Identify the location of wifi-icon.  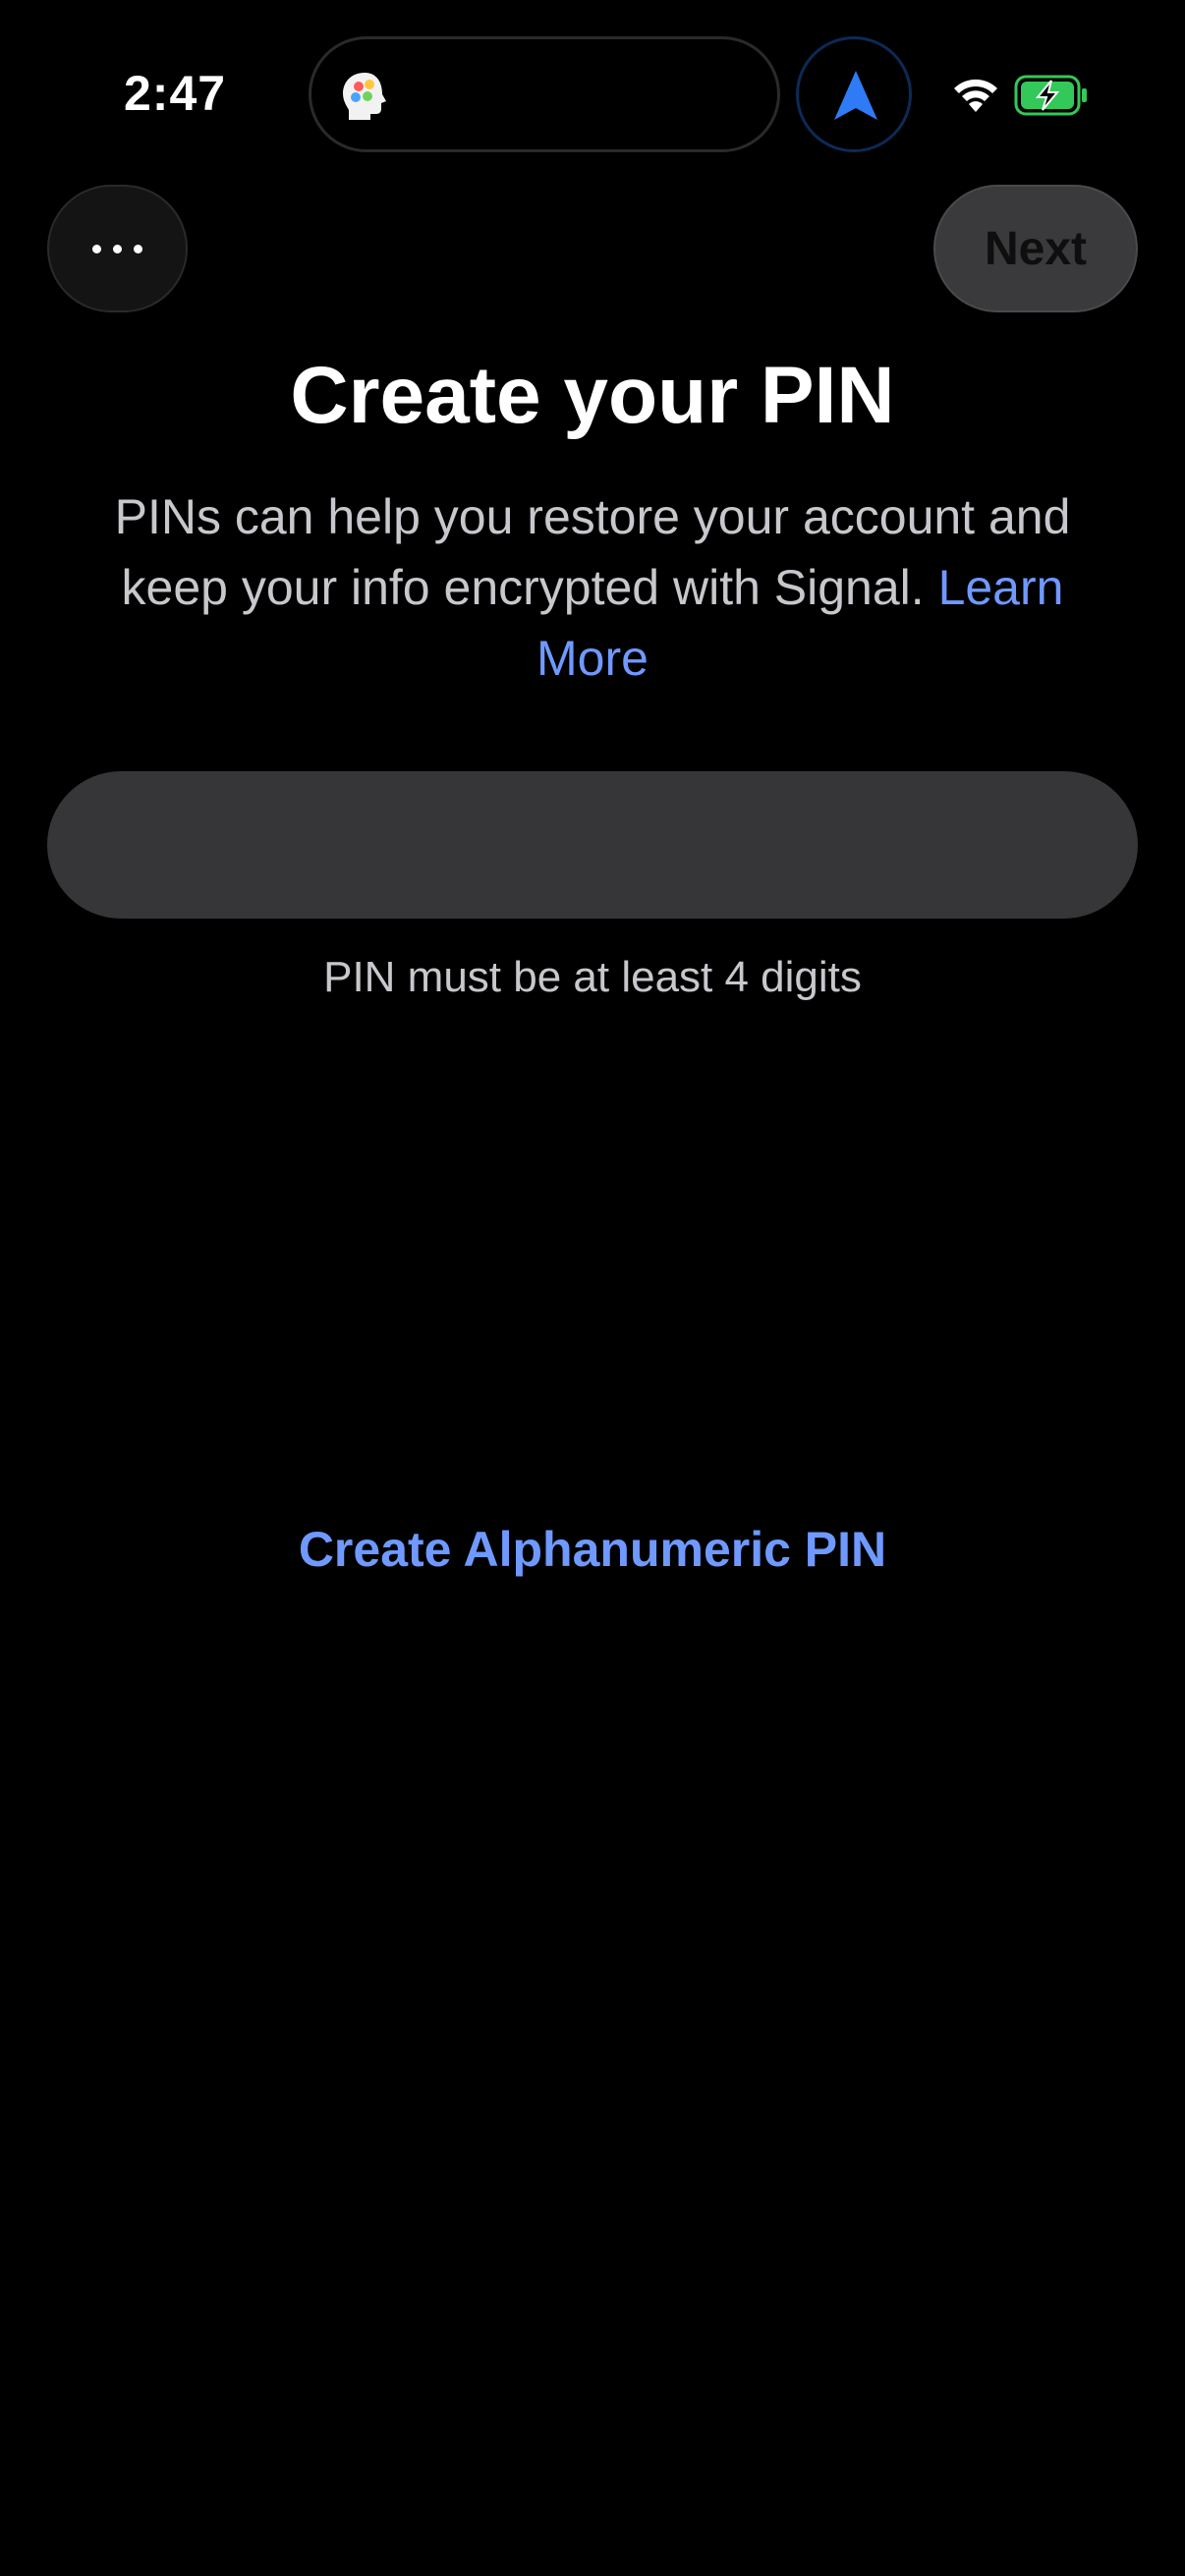
(976, 95).